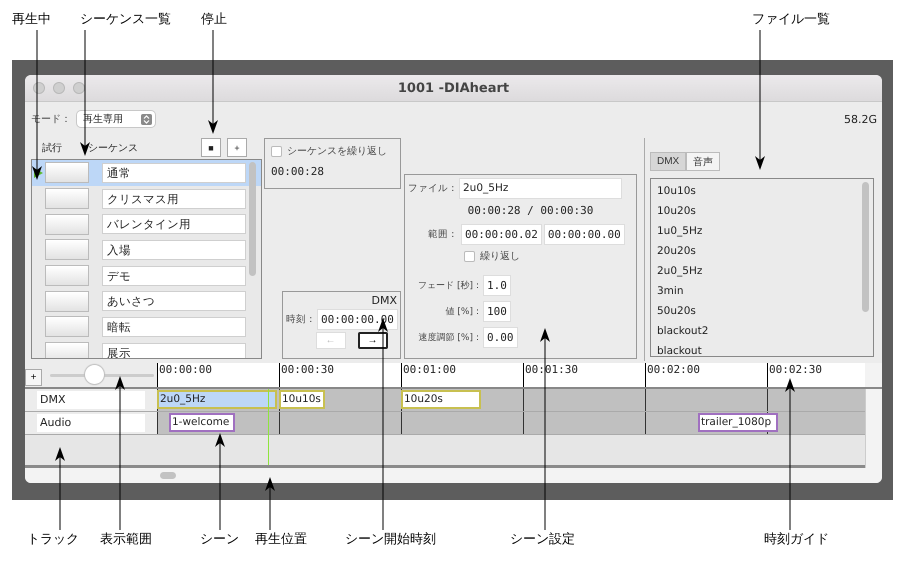 Image resolution: width=899 pixels, height=565 pixels. I want to click on field-label: 値 [%]：, so click(463, 312).